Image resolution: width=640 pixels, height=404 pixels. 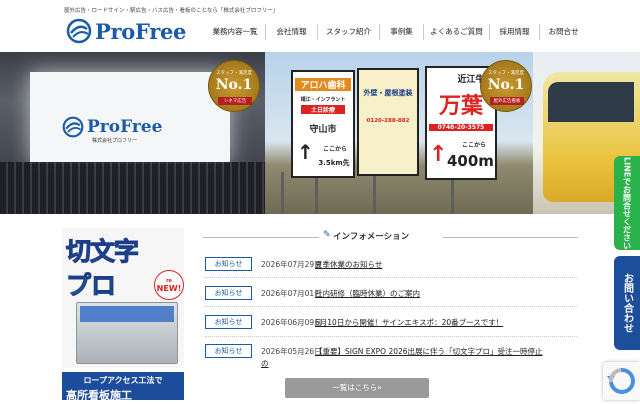 I want to click on billboard-restaurant-distance: 400m, so click(x=470, y=161).